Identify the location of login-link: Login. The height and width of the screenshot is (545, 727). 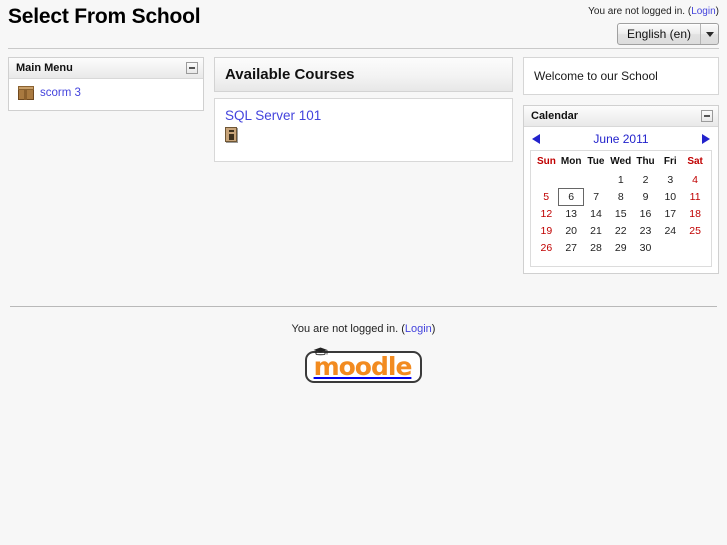
(703, 11).